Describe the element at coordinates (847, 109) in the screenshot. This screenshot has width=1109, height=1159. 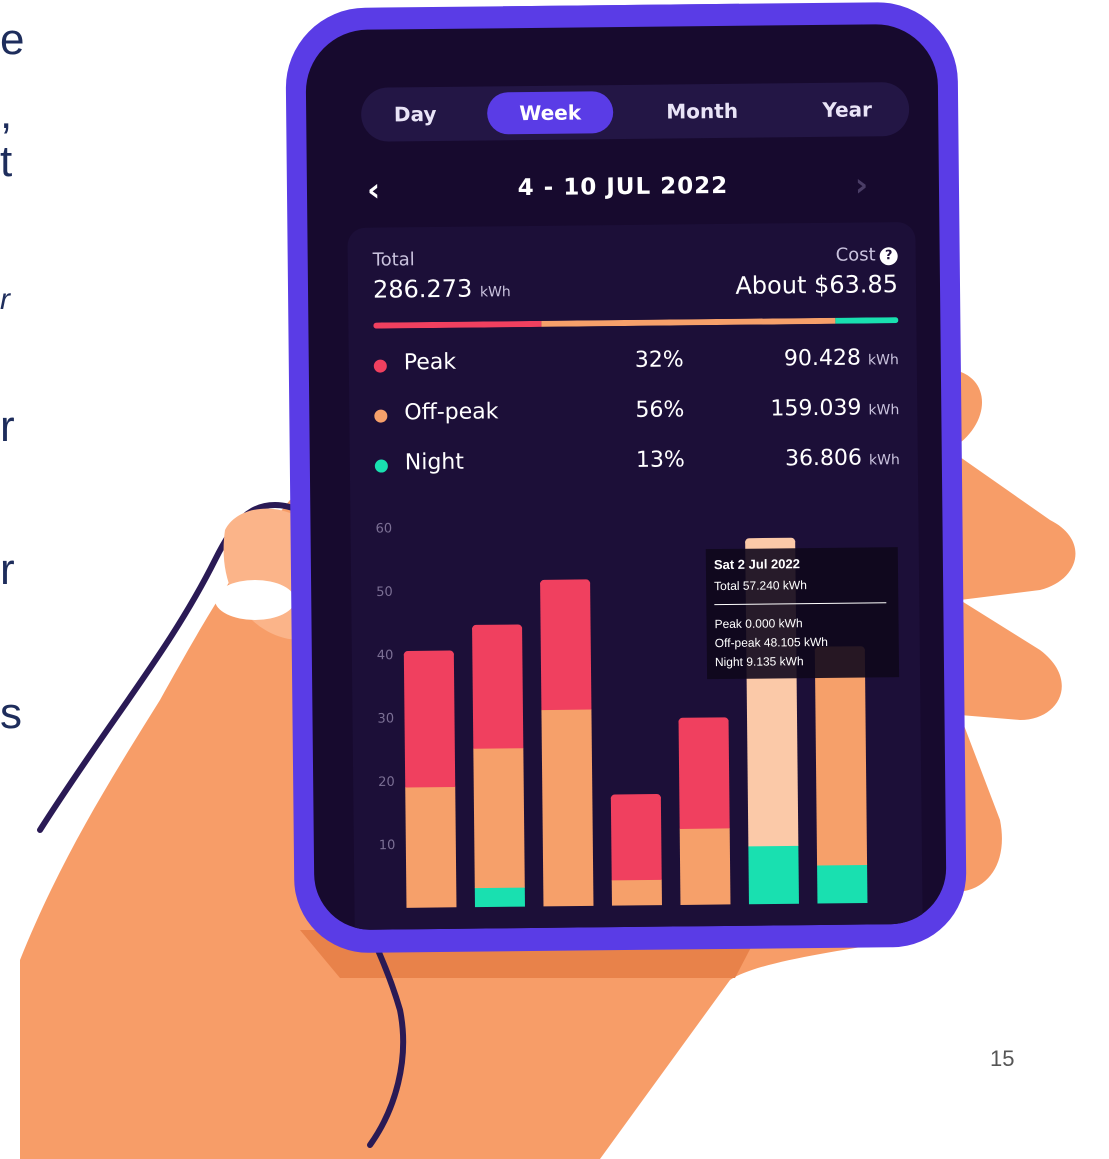
I see `tab-year: Year` at that location.